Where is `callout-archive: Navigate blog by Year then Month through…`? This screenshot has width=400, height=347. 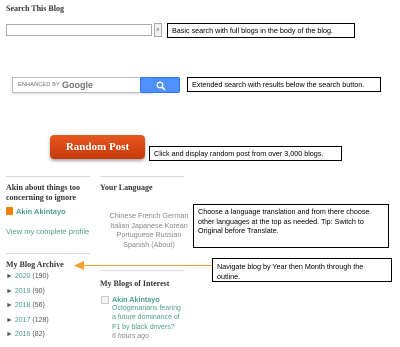 callout-archive: Navigate blog by Year then Month through… is located at coordinates (302, 270).